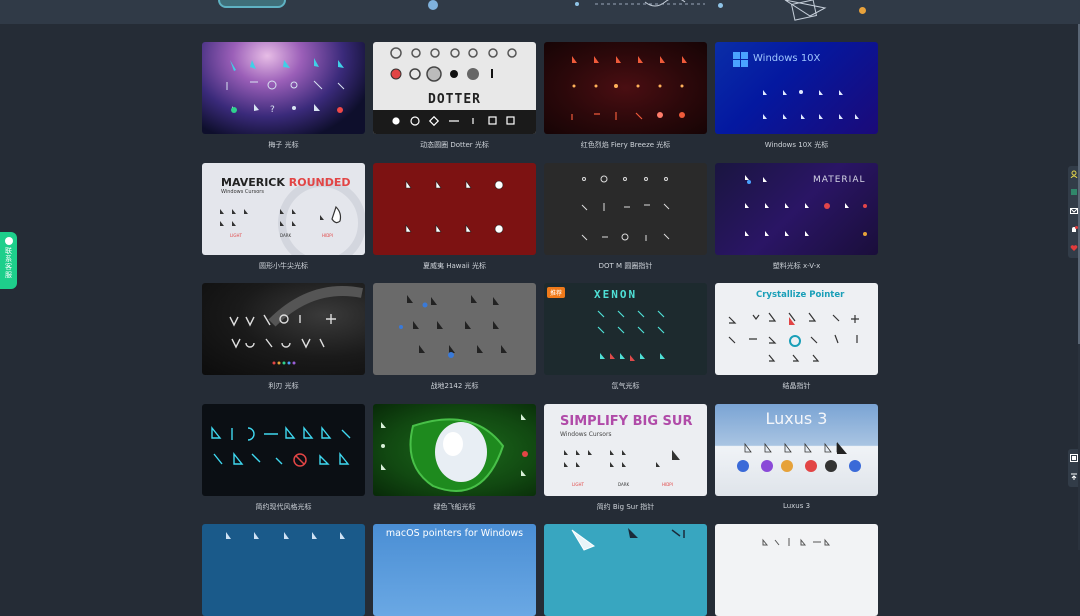 This screenshot has width=1080, height=616. Describe the element at coordinates (839, 180) in the screenshot. I see `card-art-text: MATERIAL` at that location.